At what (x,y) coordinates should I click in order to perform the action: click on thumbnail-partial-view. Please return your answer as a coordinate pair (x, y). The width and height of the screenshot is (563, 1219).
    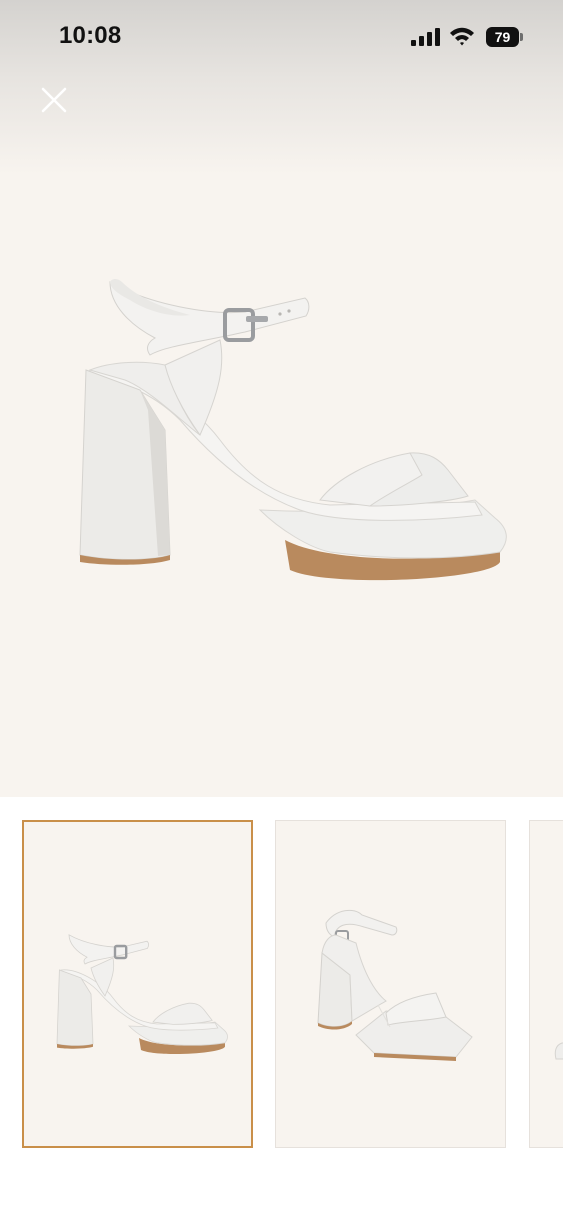
    Looking at the image, I should click on (546, 984).